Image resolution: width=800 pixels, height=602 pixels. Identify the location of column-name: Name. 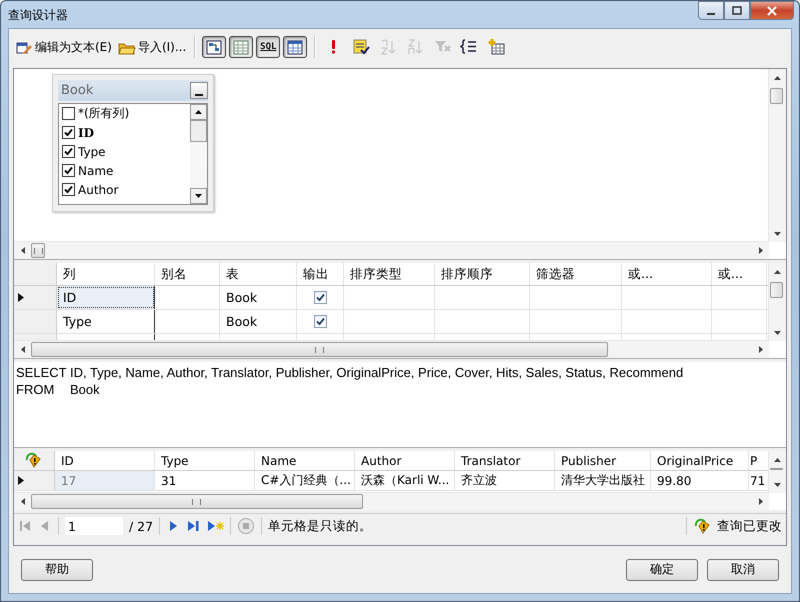
(96, 171).